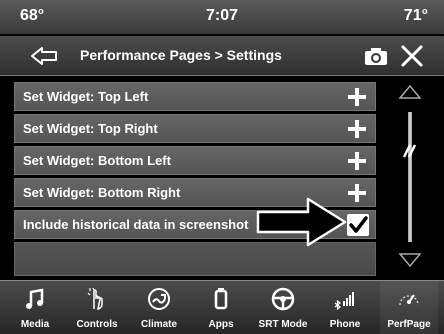  What do you see at coordinates (195, 128) in the screenshot?
I see `set-widget-top-right-row: Set Widget: Top Right` at bounding box center [195, 128].